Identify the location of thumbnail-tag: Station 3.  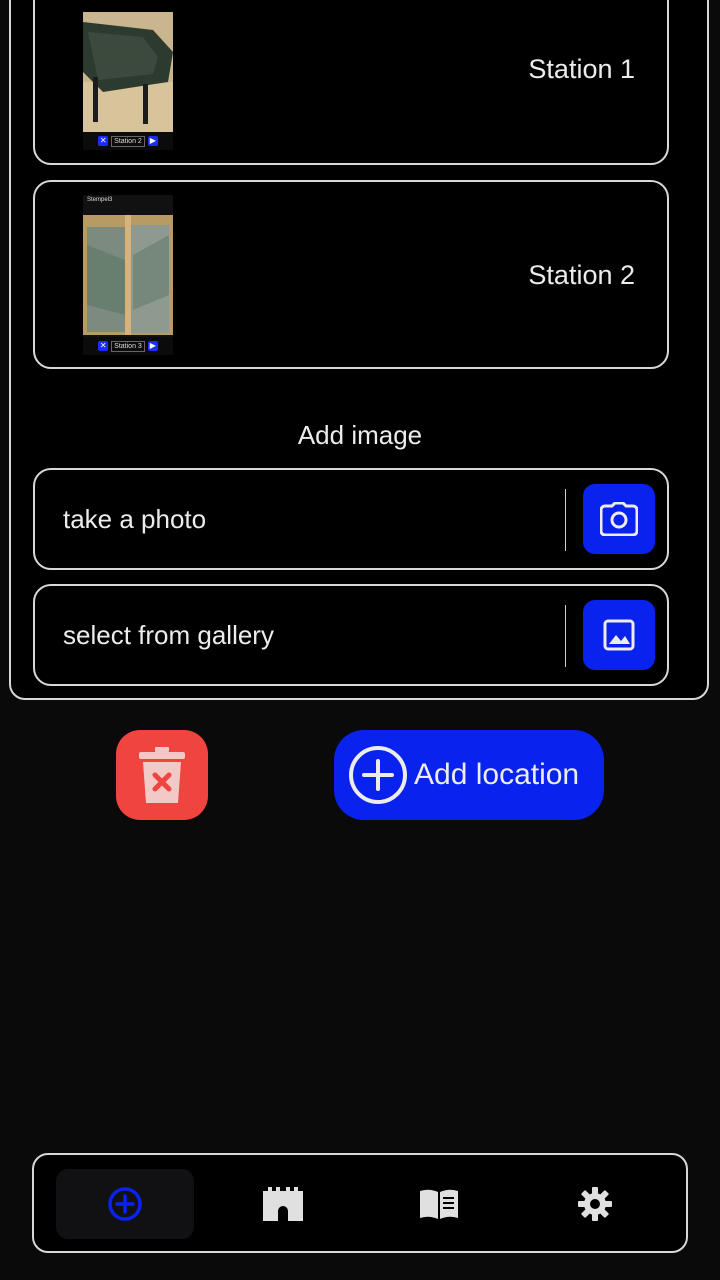
(128, 346).